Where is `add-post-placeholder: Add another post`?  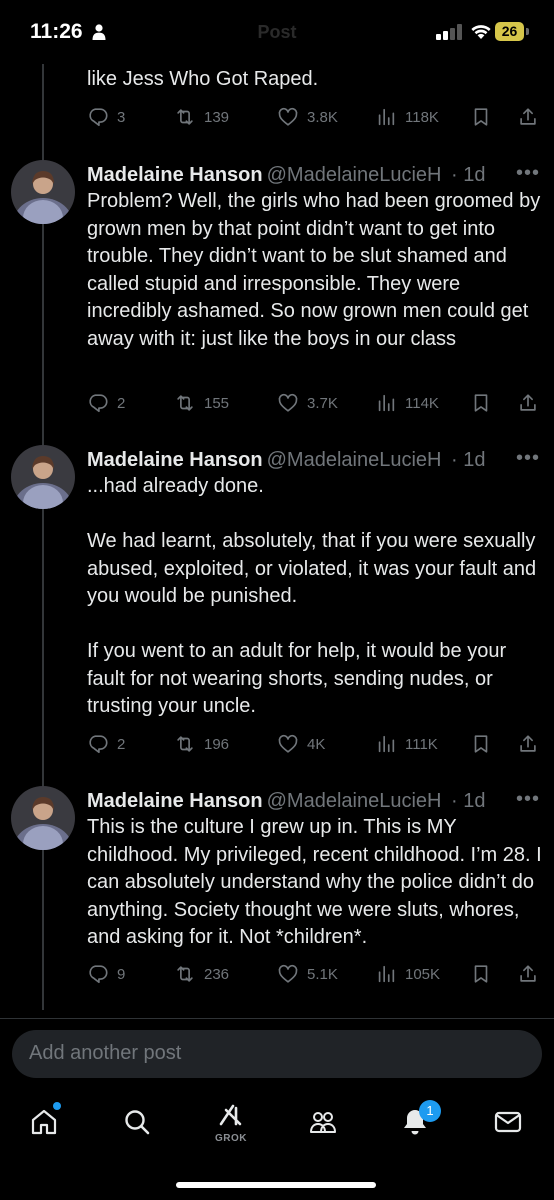
add-post-placeholder: Add another post is located at coordinates (105, 1053).